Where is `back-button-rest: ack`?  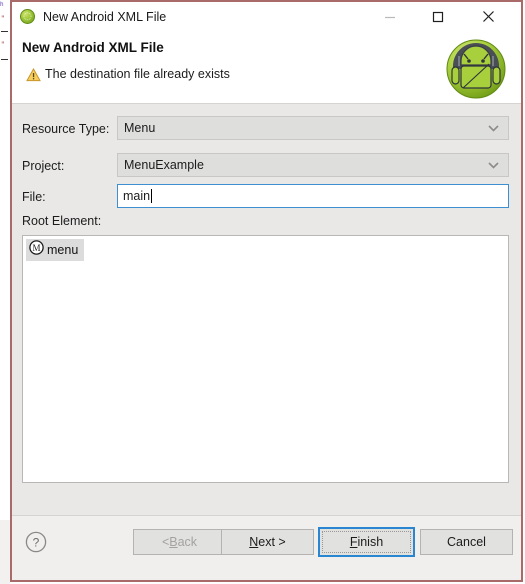
back-button-rest: ack is located at coordinates (187, 542).